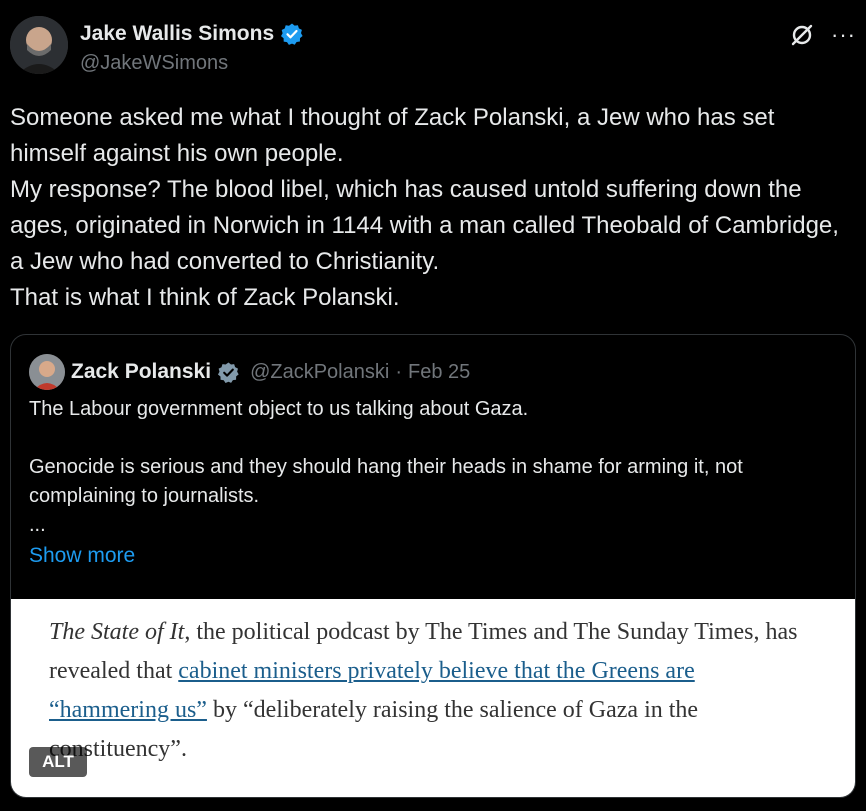 This screenshot has height=811, width=866. Describe the element at coordinates (47, 372) in the screenshot. I see `quoted-author-avatar` at that location.